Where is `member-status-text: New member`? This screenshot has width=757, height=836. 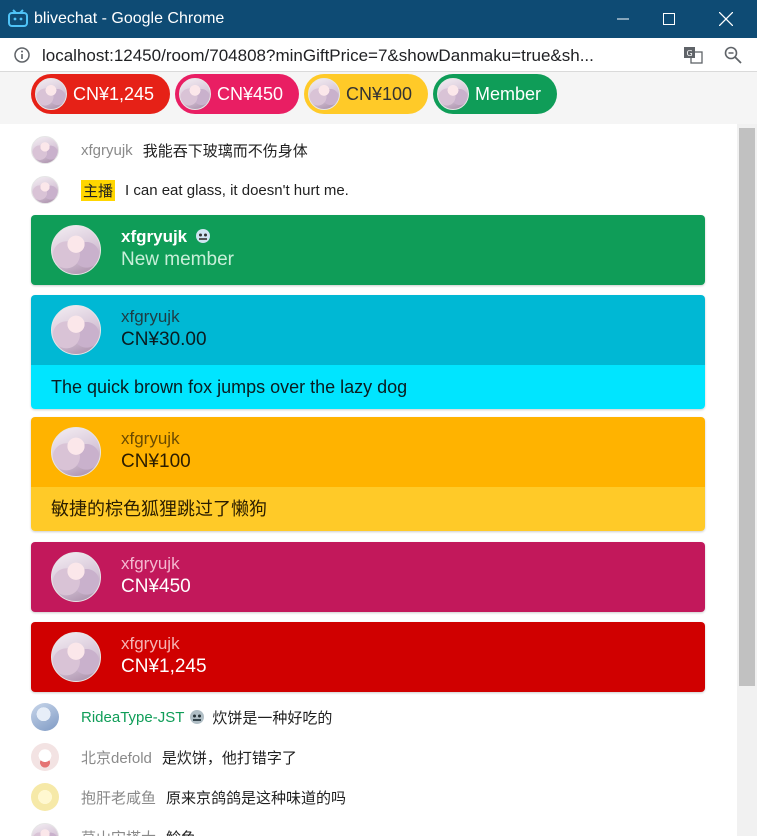 member-status-text: New member is located at coordinates (177, 259).